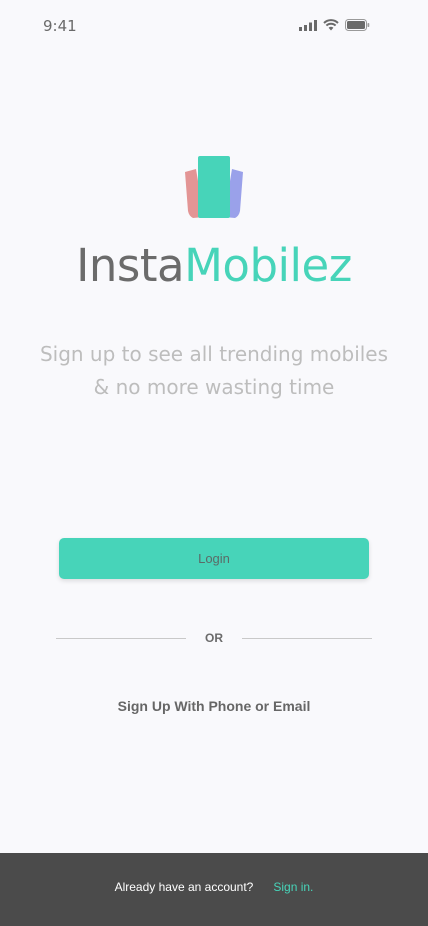  What do you see at coordinates (184, 887) in the screenshot?
I see `footer-prompt: Already have an account?` at bounding box center [184, 887].